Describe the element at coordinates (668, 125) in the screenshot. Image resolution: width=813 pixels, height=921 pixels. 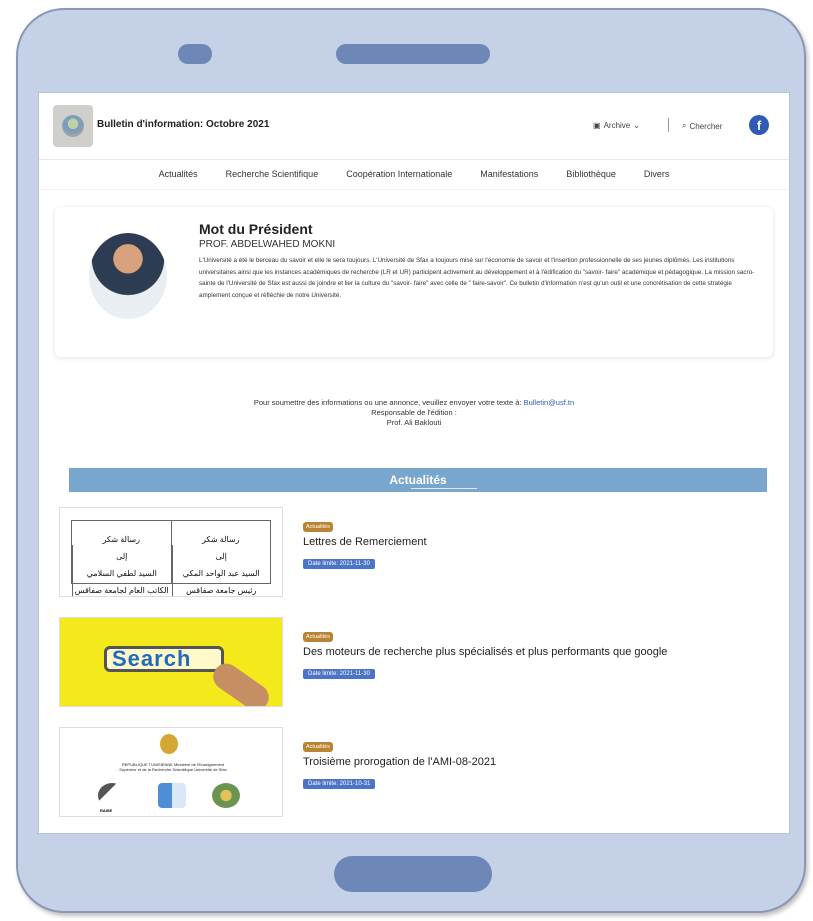
I see `divider` at that location.